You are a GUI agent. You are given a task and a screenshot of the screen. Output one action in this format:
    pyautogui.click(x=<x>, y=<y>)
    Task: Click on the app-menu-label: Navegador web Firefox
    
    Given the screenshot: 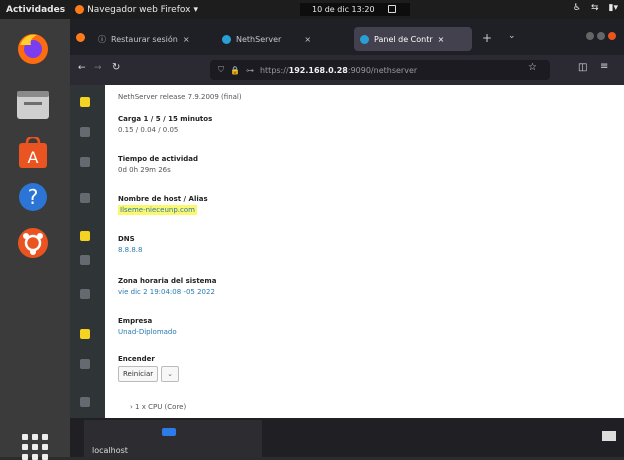 What is the action you would take?
    pyautogui.click(x=139, y=9)
    